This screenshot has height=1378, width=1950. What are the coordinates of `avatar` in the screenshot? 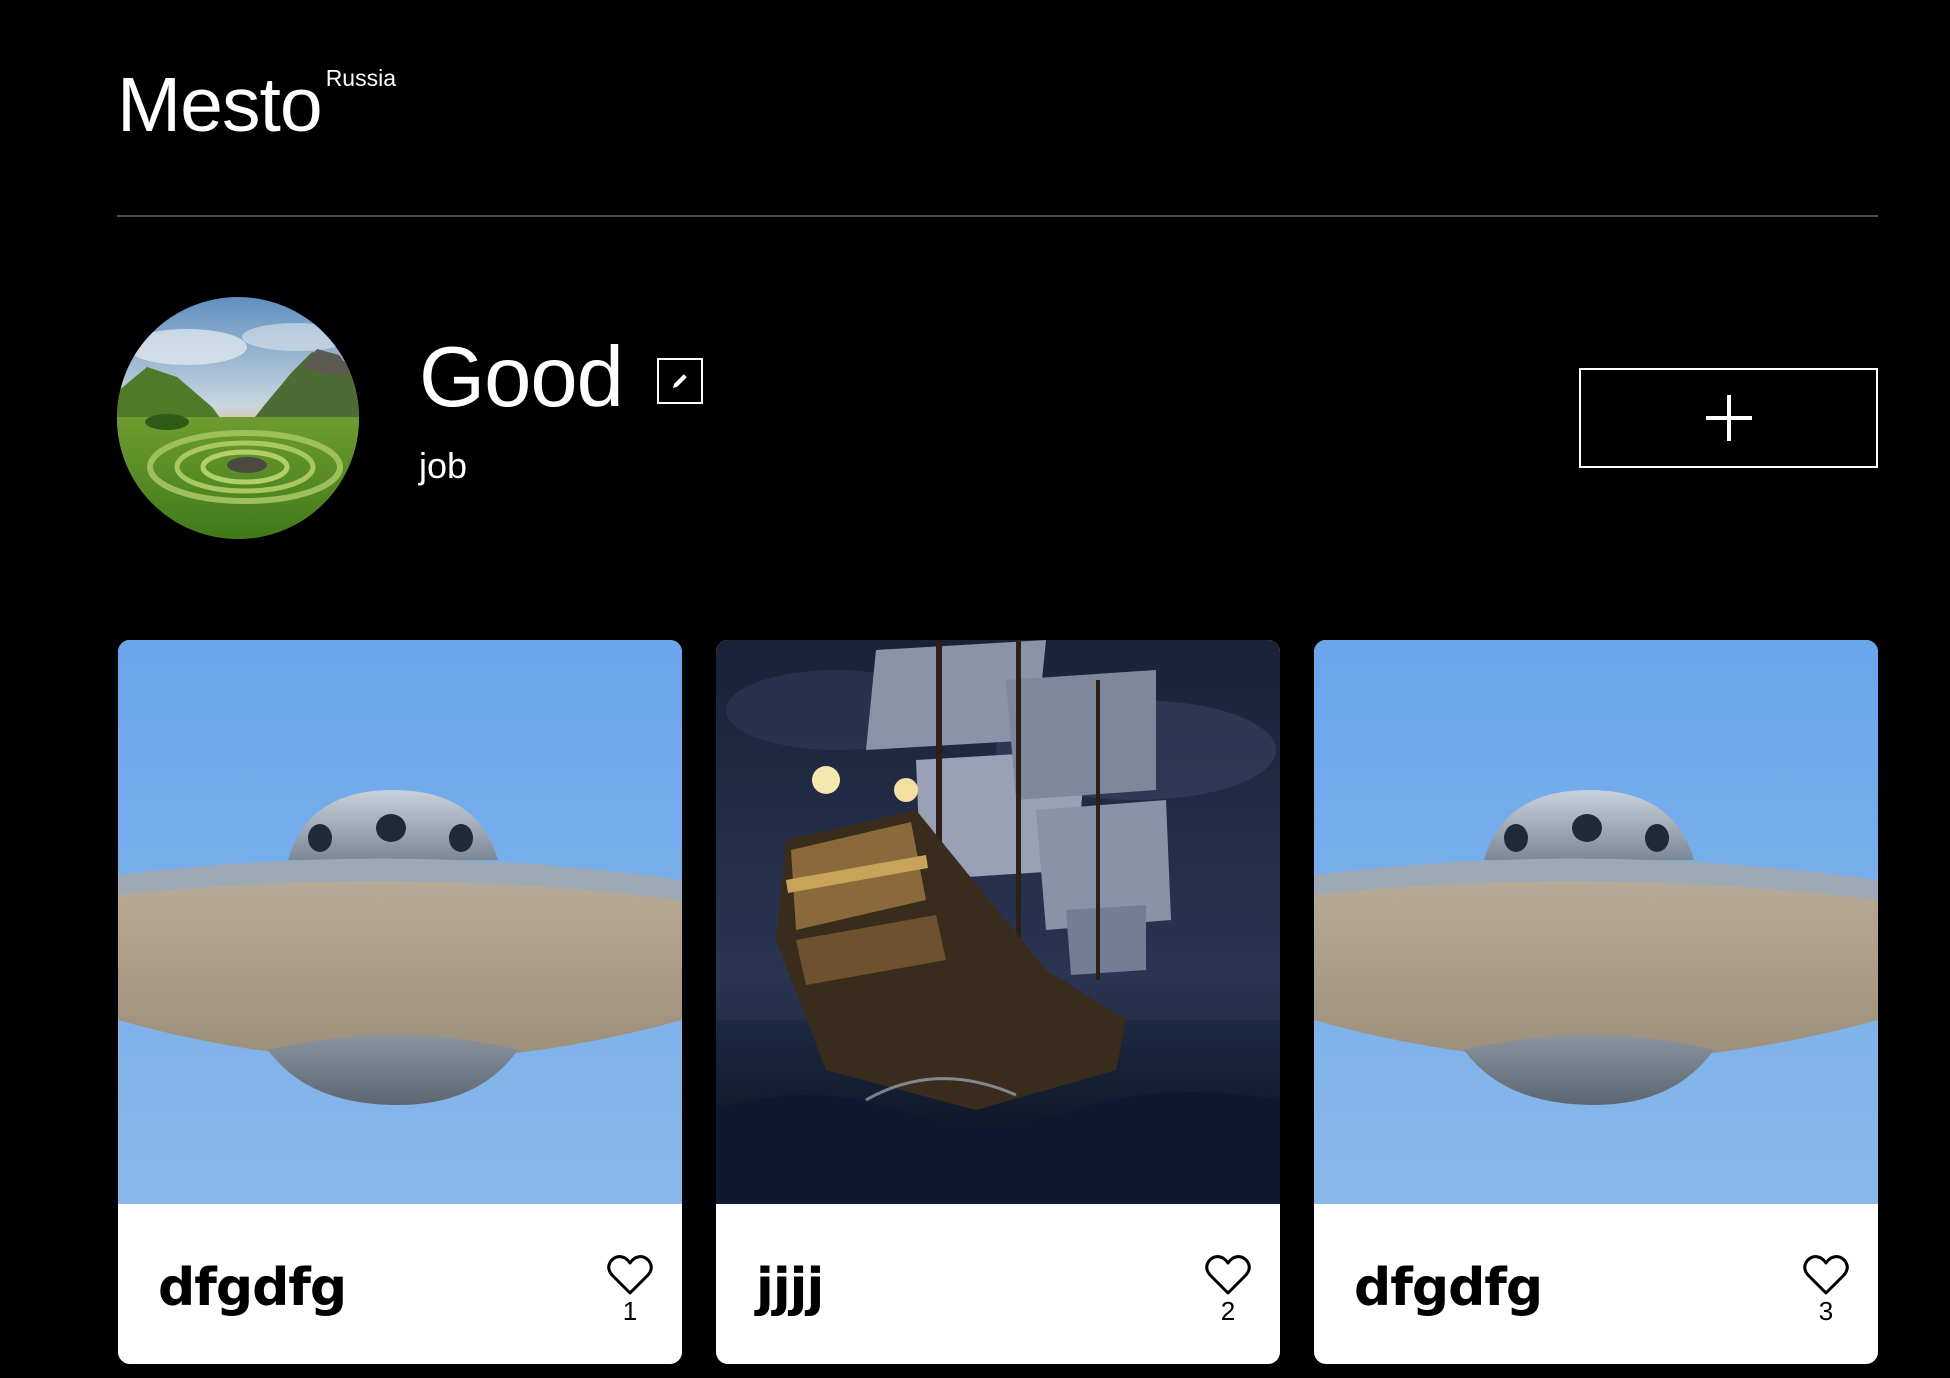 It's located at (238, 418).